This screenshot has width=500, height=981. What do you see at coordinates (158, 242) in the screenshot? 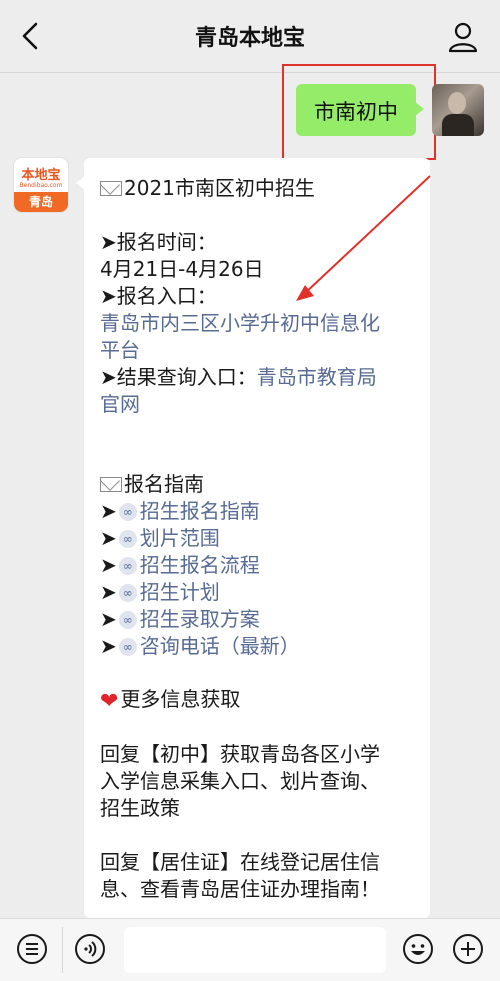
I see `reg-time-label: ➤报名时间：` at bounding box center [158, 242].